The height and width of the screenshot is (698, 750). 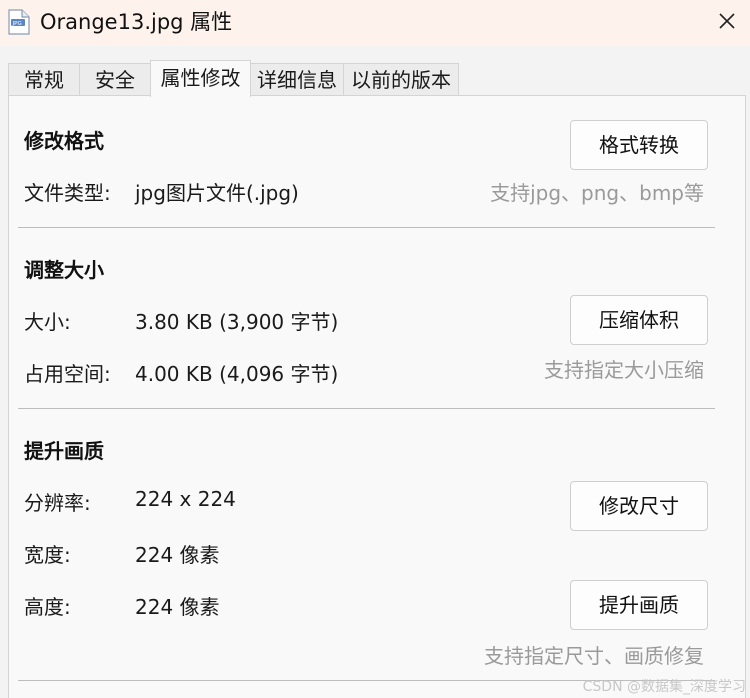 What do you see at coordinates (177, 555) in the screenshot?
I see `width-value: 224 像素` at bounding box center [177, 555].